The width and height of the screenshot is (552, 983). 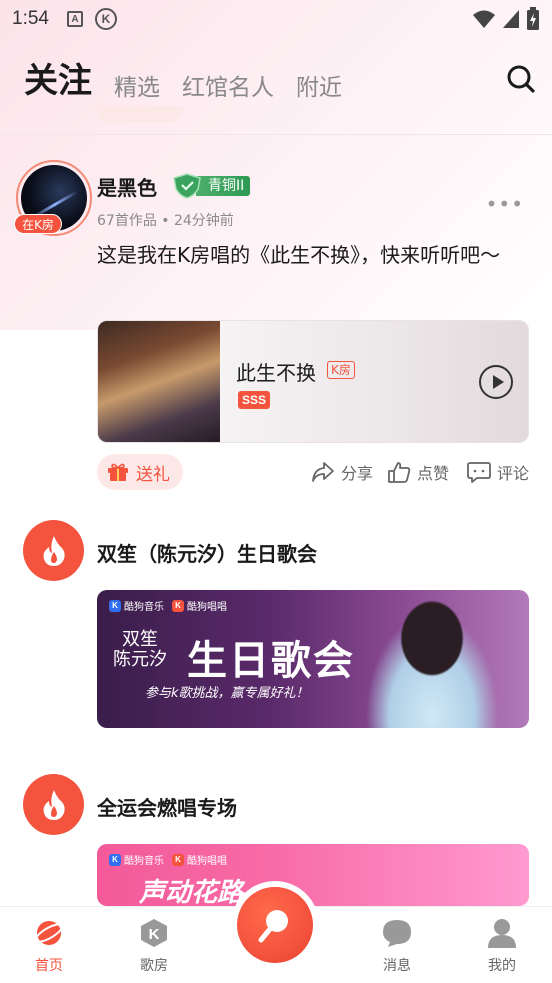 I want to click on share-icon, so click(x=323, y=472).